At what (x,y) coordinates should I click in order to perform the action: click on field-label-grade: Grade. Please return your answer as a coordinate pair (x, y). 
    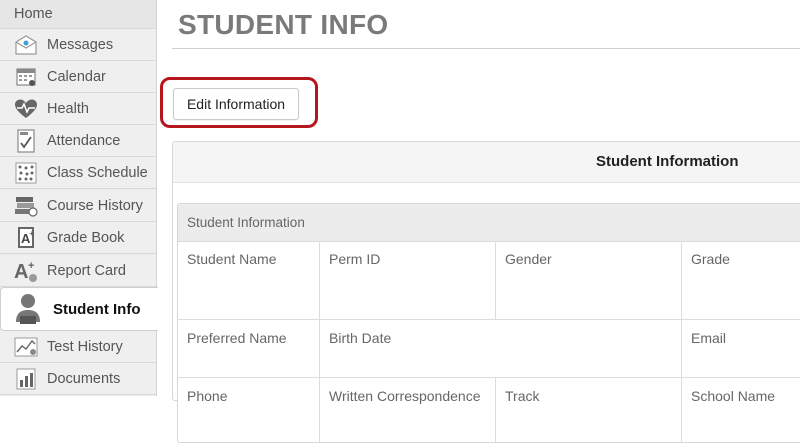
    Looking at the image, I should click on (741, 280).